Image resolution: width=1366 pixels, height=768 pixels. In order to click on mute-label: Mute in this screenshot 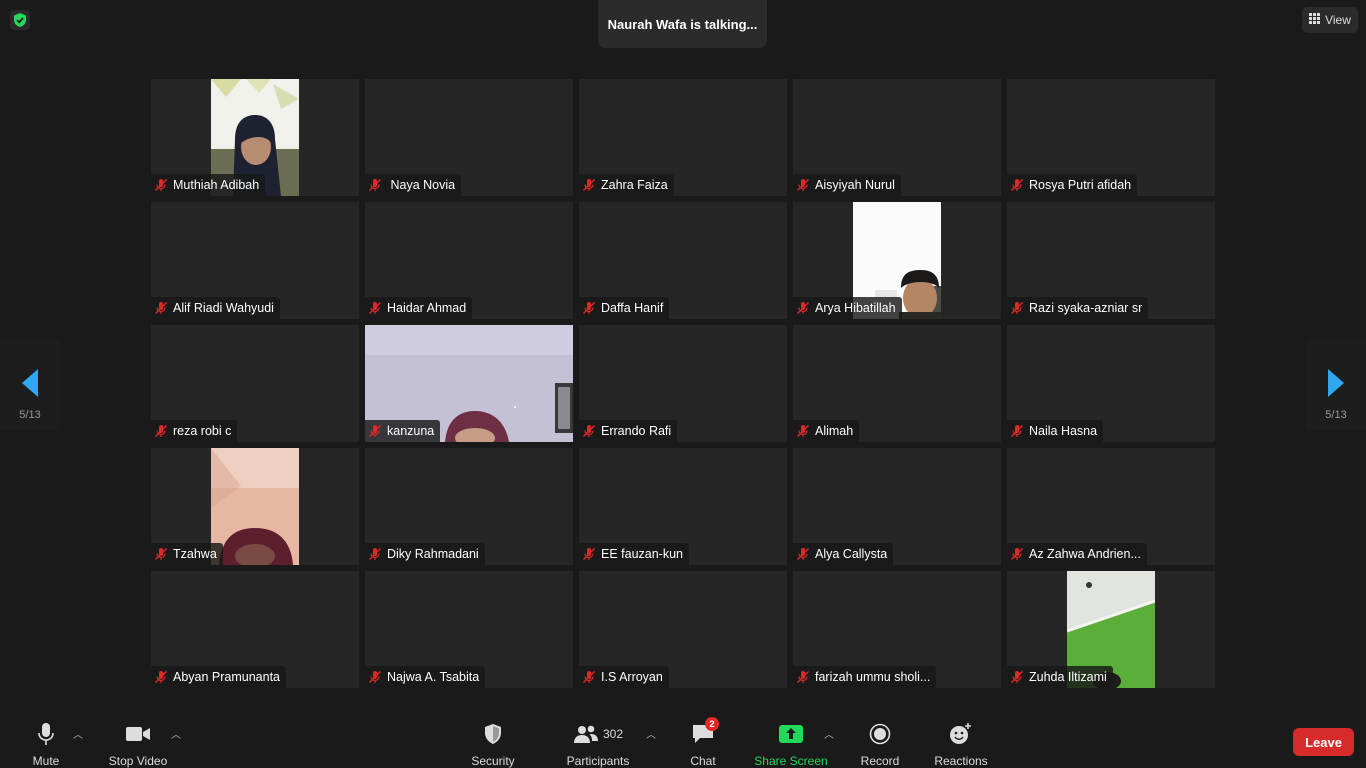, I will do `click(46, 761)`.